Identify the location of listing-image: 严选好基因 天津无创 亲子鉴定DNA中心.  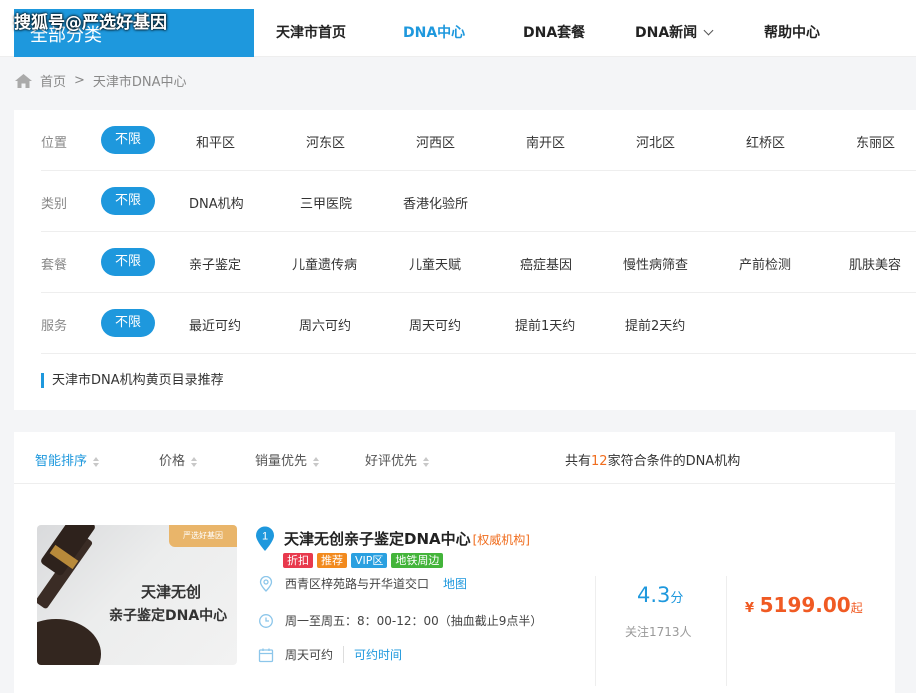
(137, 595).